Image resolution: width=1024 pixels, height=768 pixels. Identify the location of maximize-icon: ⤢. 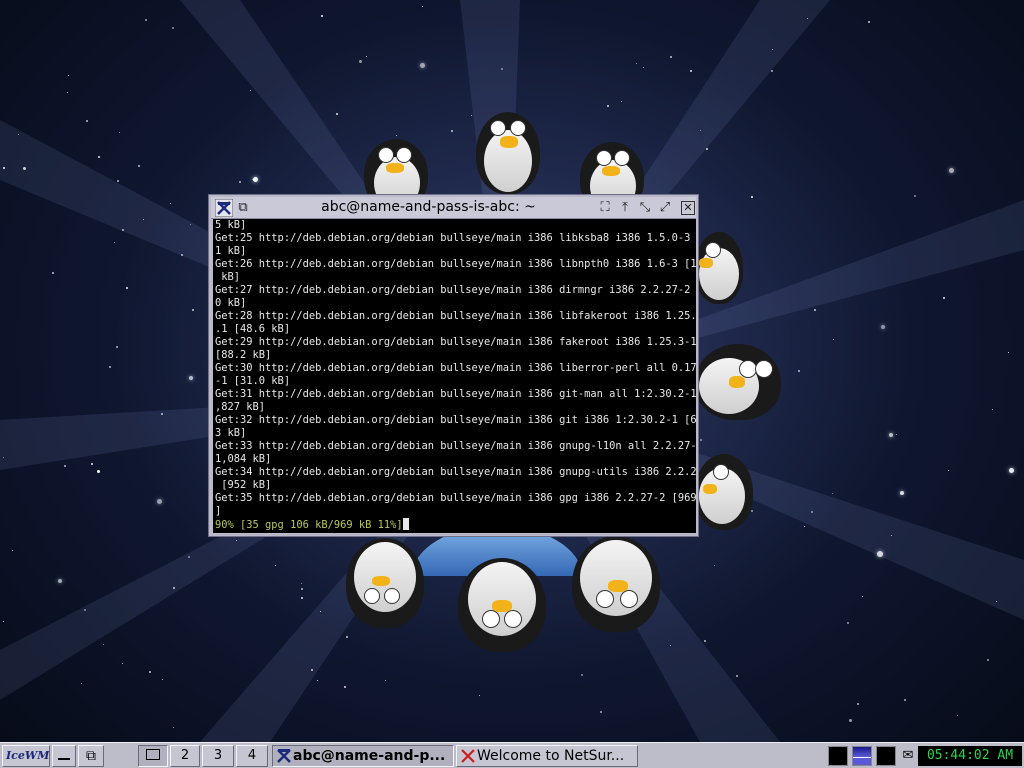
(665, 208).